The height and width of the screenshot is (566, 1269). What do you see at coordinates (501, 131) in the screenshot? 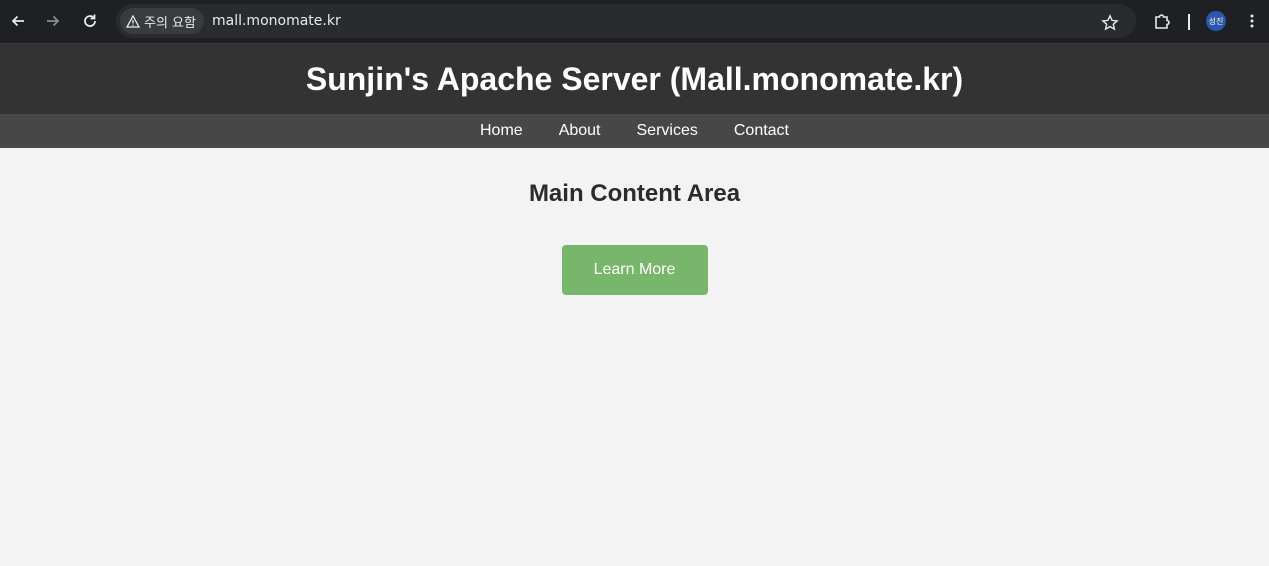
I see `nav-link-home: Home` at bounding box center [501, 131].